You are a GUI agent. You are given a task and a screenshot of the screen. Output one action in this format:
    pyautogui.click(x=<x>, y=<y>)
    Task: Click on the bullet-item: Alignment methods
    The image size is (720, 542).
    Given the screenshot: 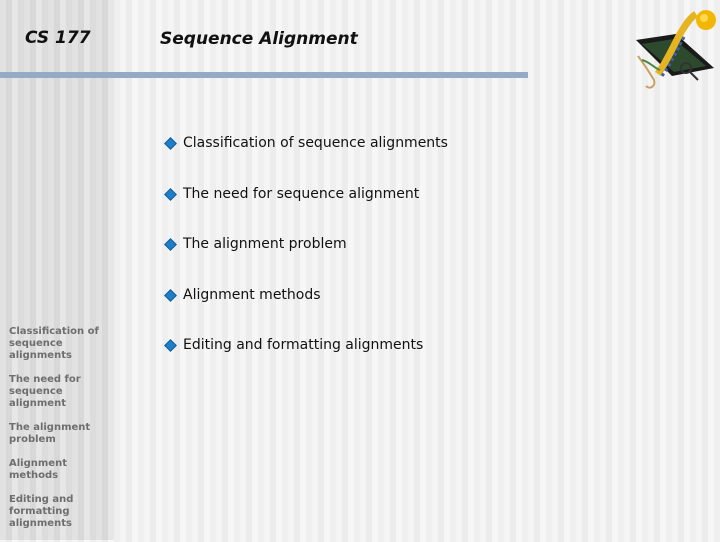 What is the action you would take?
    pyautogui.click(x=242, y=295)
    